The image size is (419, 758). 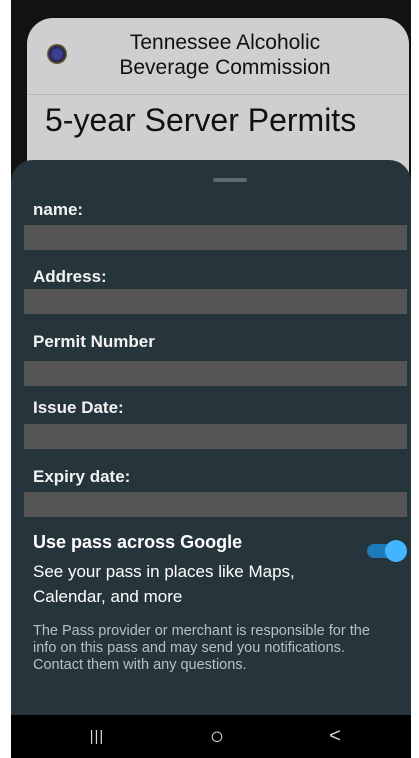 I want to click on field-label-address: Address:, so click(x=70, y=276).